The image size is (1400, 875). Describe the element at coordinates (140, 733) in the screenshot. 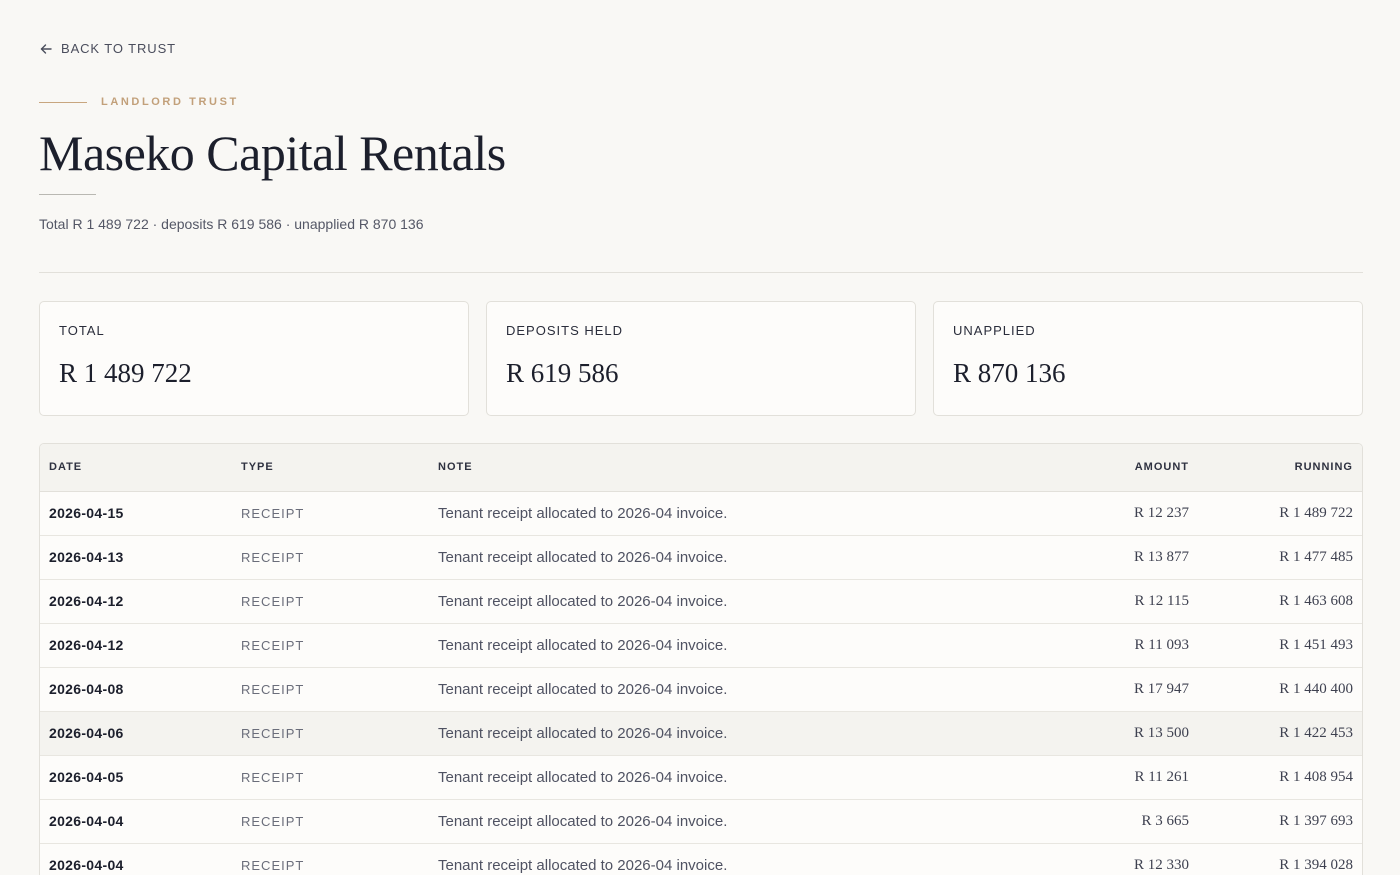

I see `cell-date: 2026-04-06` at that location.